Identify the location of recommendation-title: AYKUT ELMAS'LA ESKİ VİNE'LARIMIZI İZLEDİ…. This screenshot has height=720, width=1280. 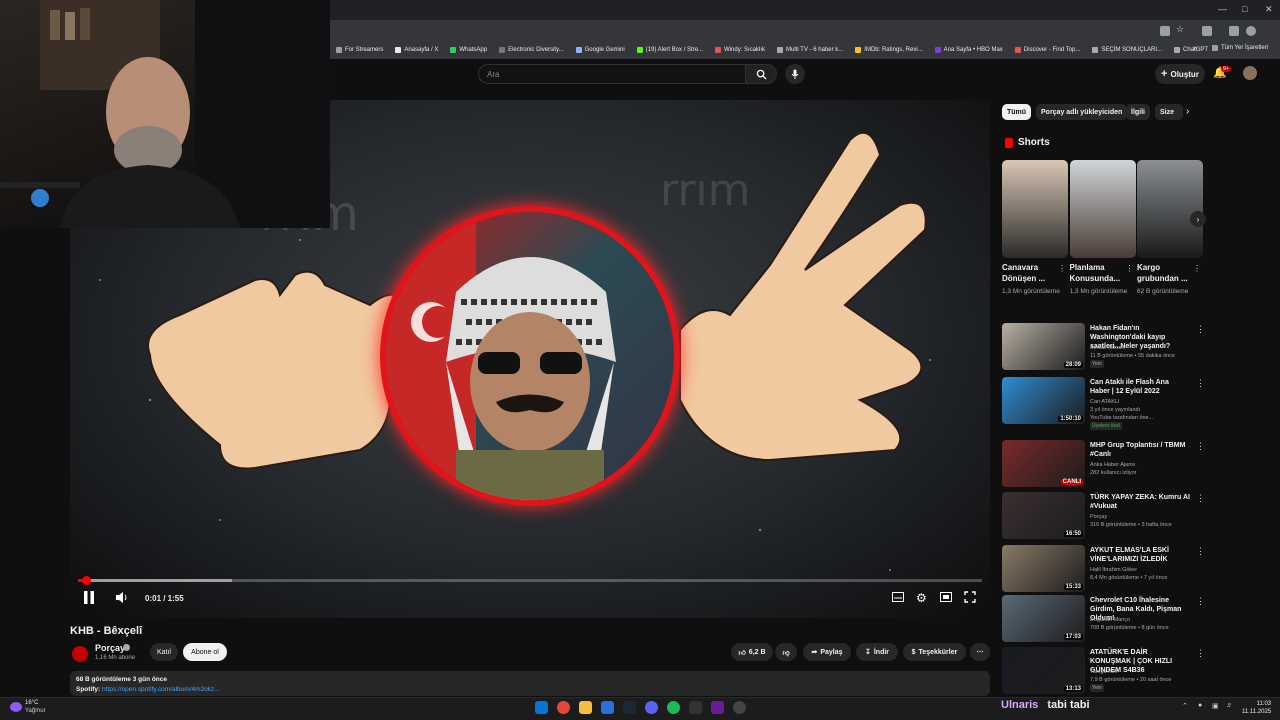
(1140, 555).